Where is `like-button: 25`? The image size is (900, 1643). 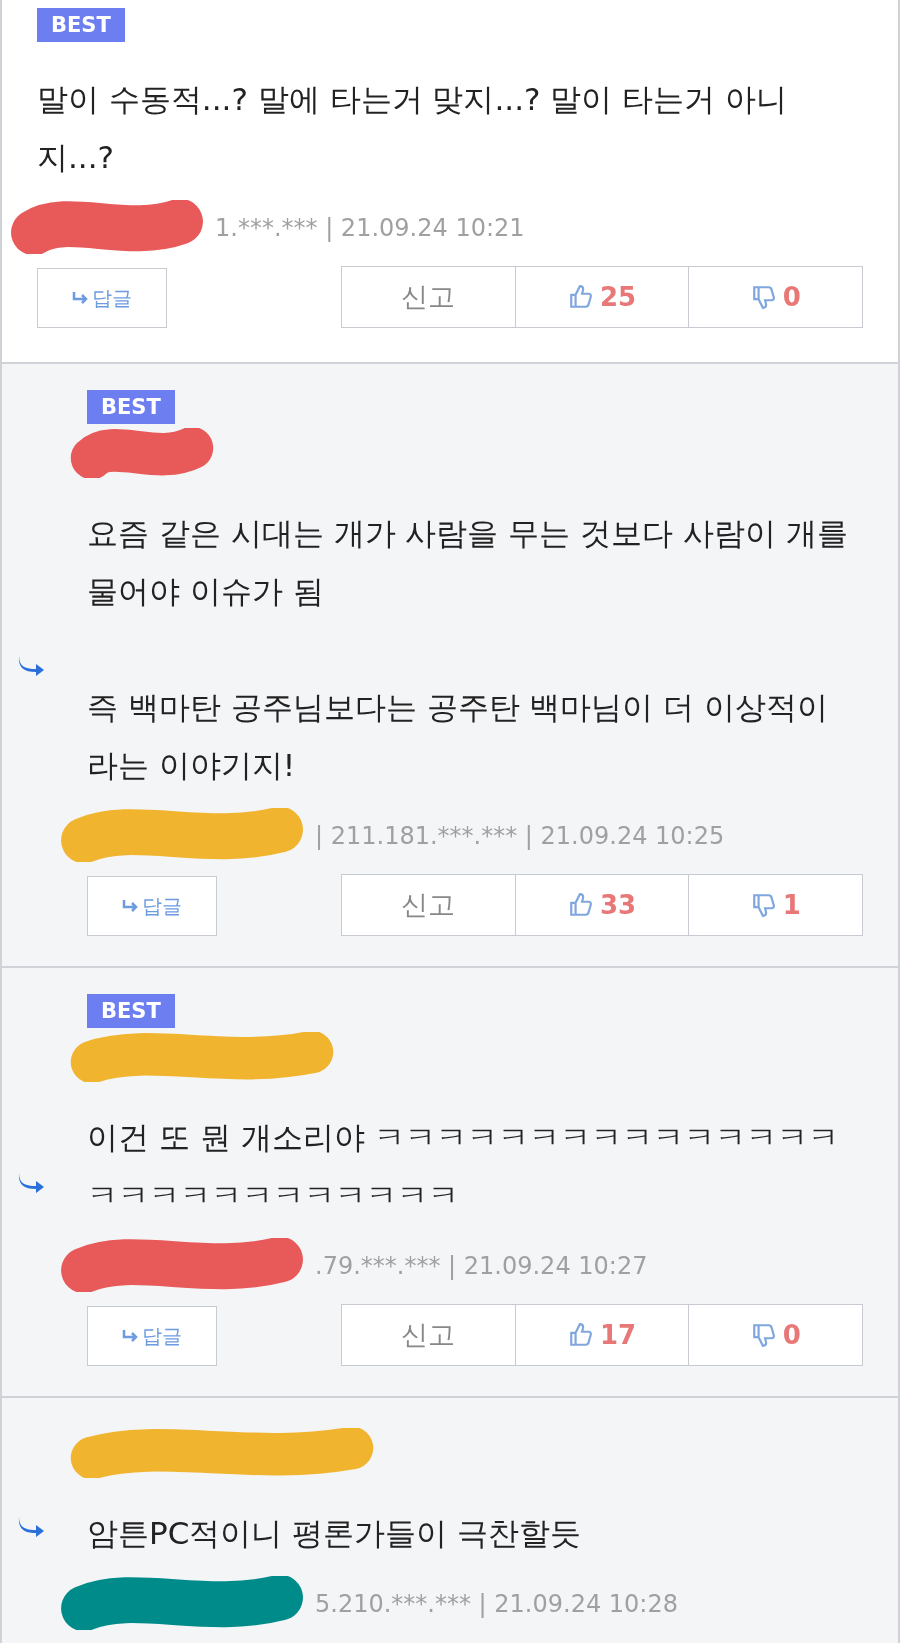 like-button: 25 is located at coordinates (602, 297).